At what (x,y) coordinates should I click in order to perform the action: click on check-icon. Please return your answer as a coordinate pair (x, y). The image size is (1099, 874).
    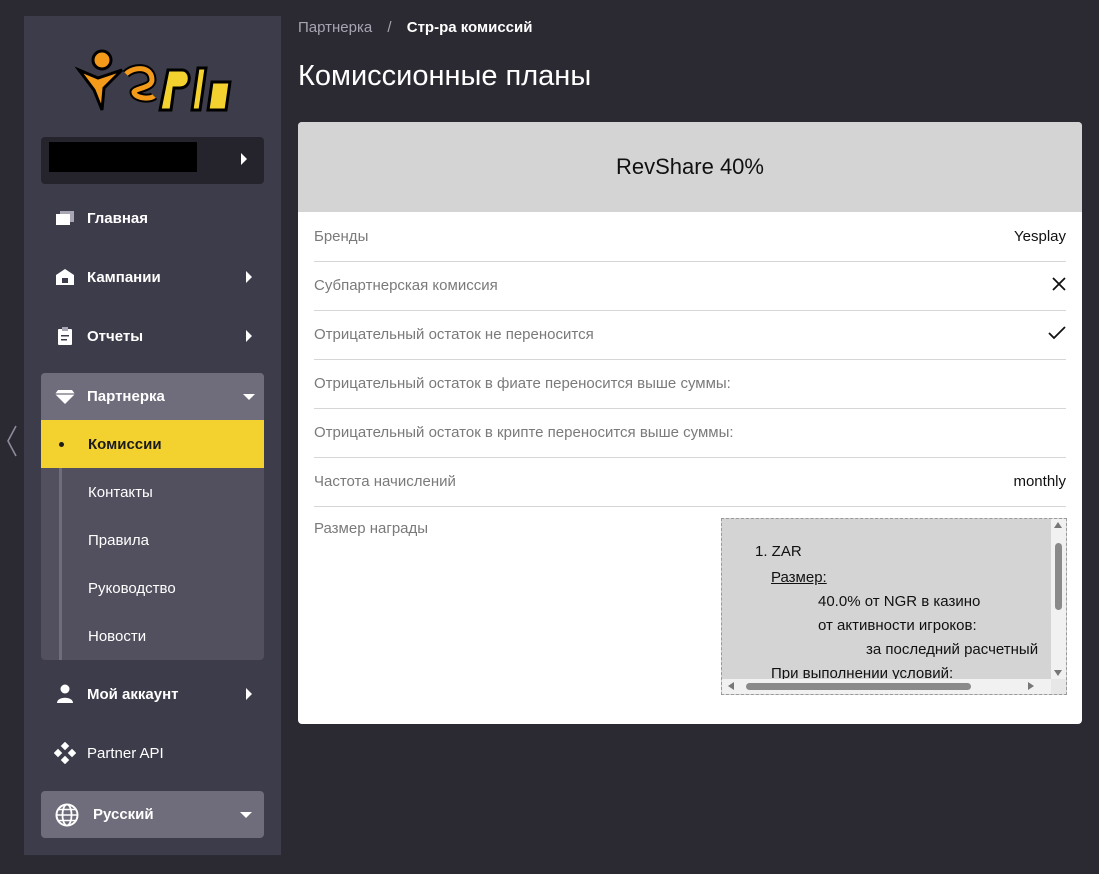
    Looking at the image, I should click on (1057, 334).